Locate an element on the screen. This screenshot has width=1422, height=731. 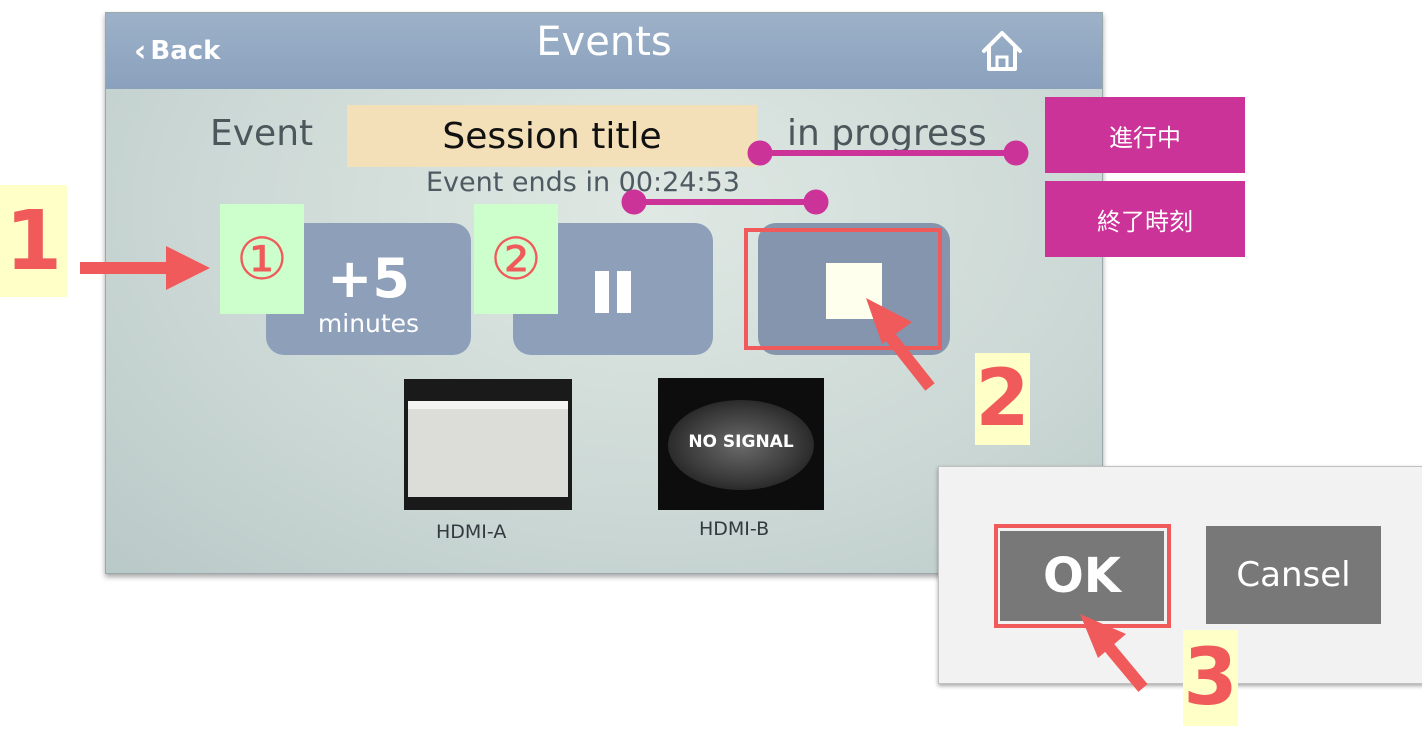
endtime-connector is located at coordinates (725, 202).